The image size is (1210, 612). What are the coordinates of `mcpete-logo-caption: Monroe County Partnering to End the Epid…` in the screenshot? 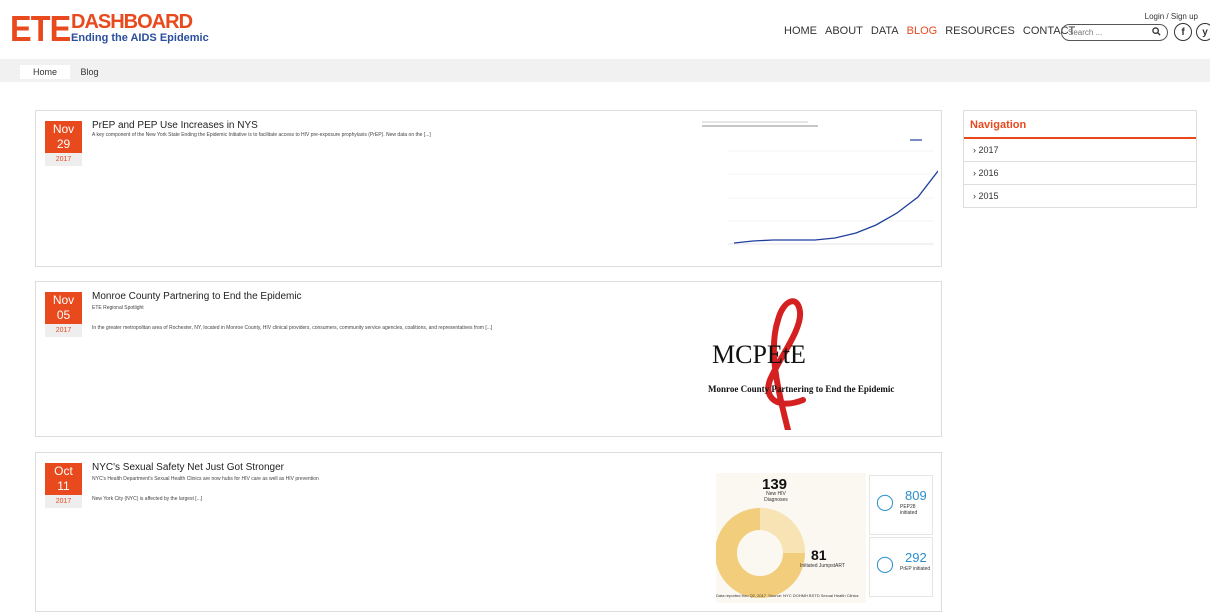 It's located at (801, 389).